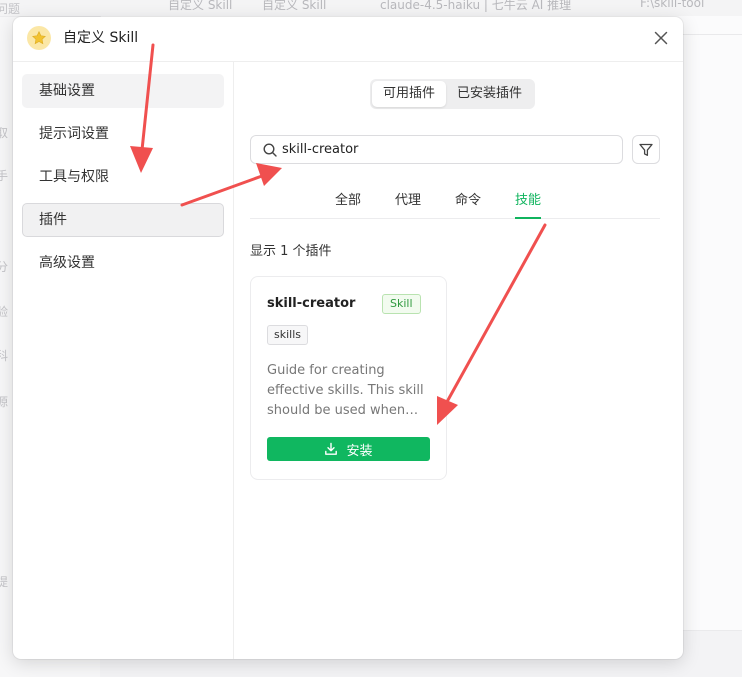  Describe the element at coordinates (4, 176) in the screenshot. I see `background-side-text: 手` at that location.